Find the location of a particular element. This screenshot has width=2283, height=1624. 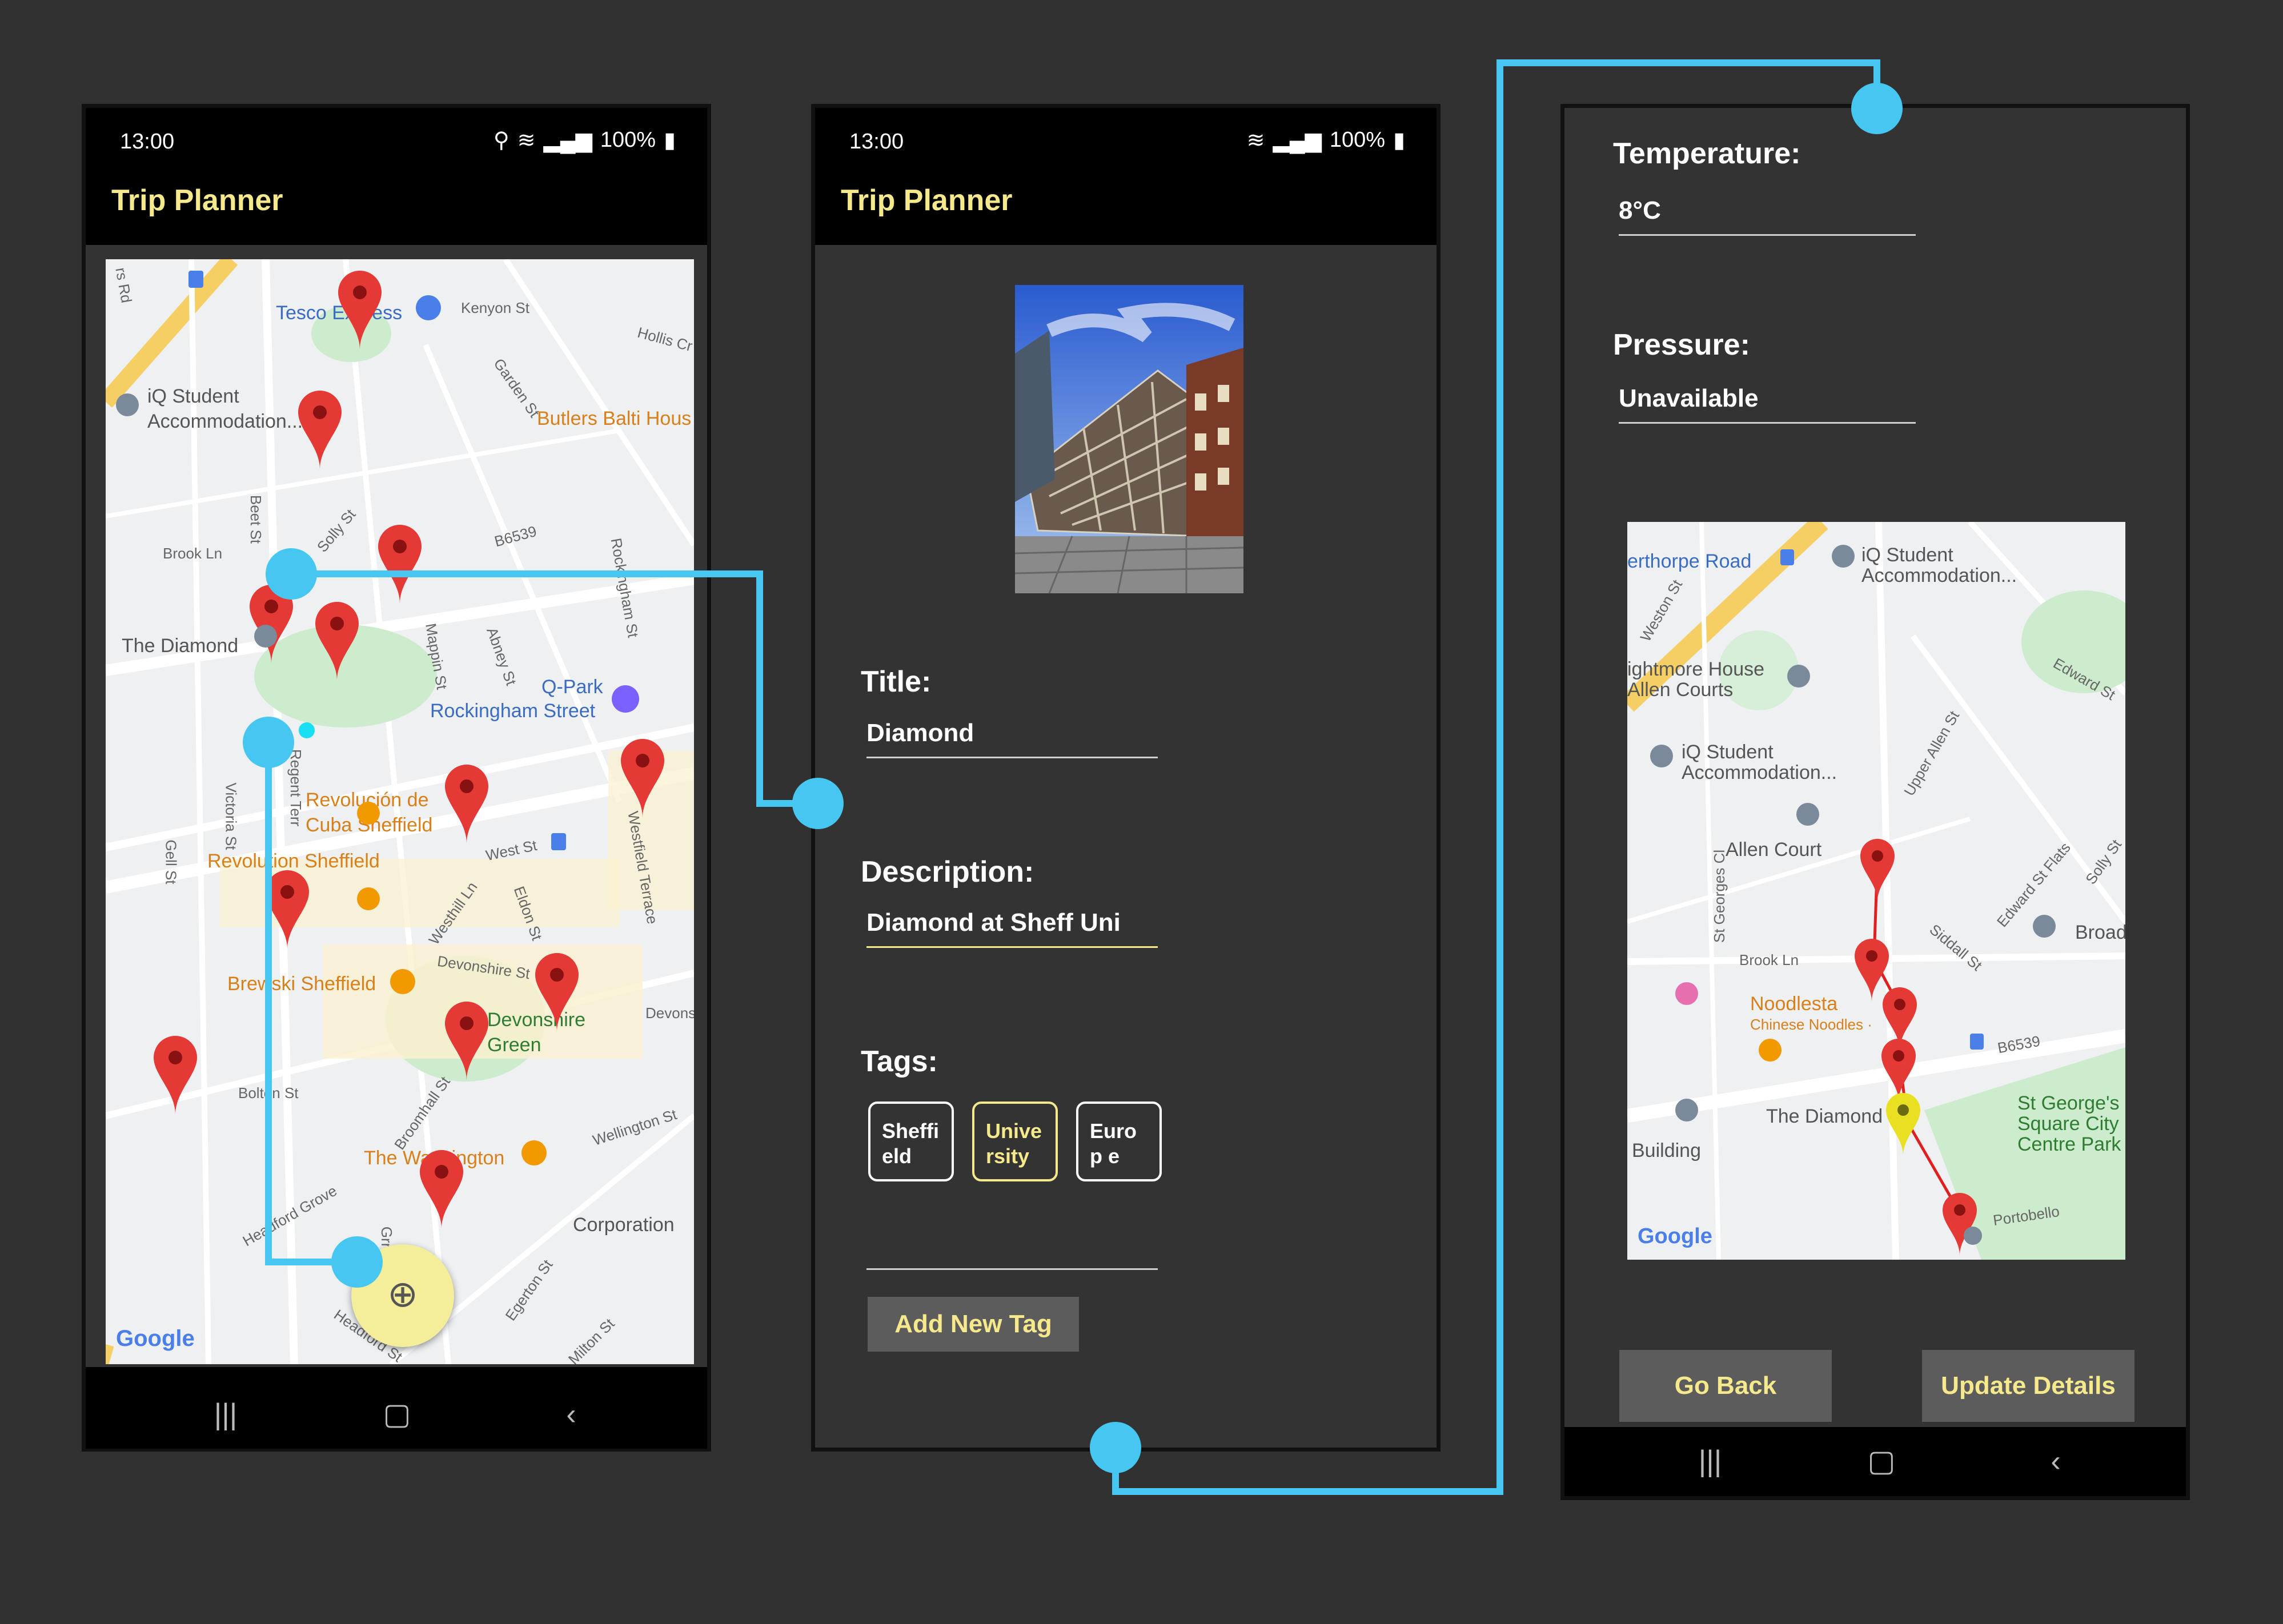

description-label: Description: is located at coordinates (948, 872).